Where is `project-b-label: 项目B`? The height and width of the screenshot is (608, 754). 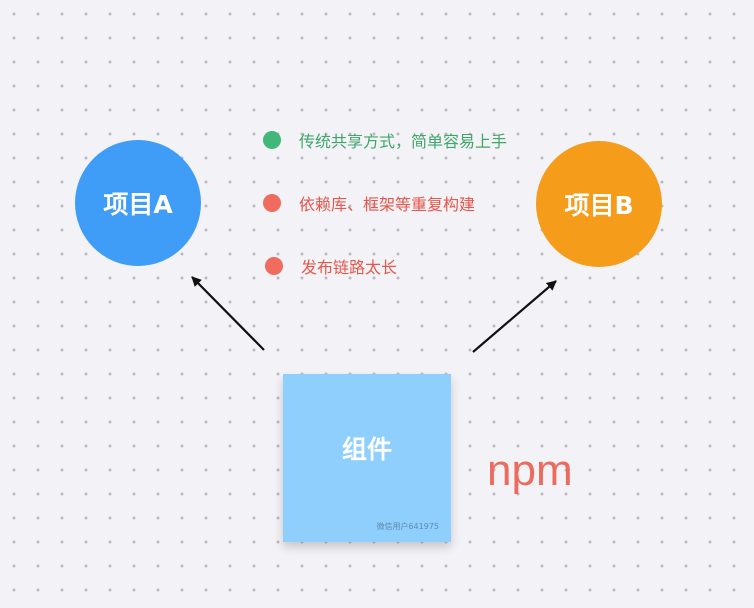 project-b-label: 项目B is located at coordinates (599, 205).